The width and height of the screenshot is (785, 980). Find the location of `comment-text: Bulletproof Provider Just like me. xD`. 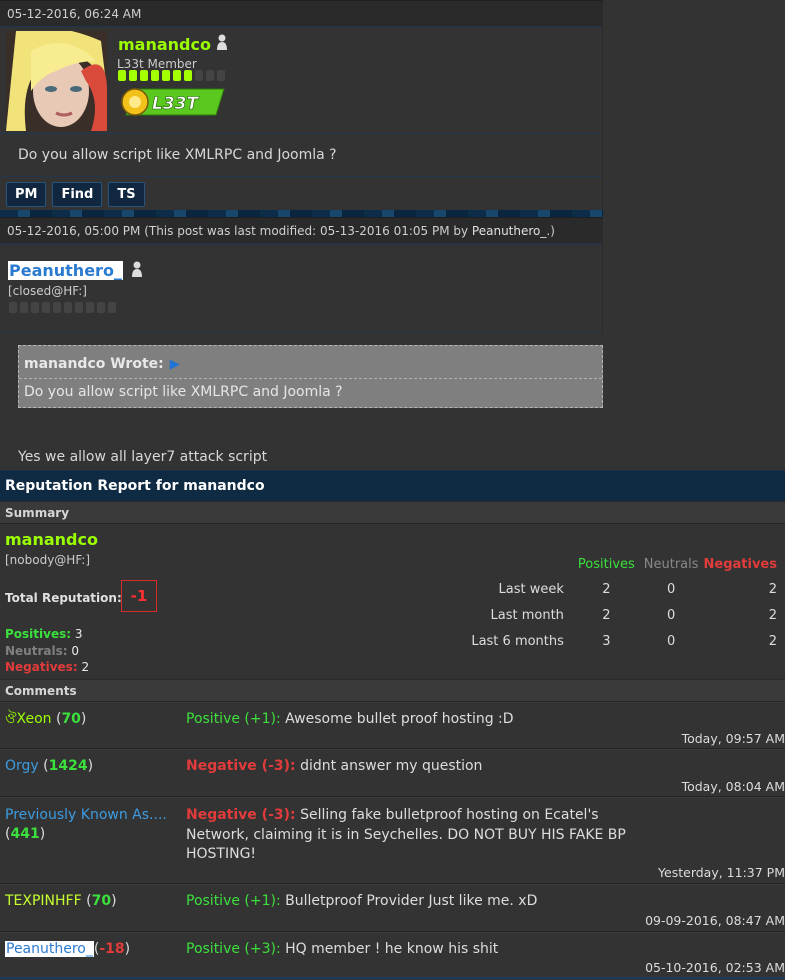

comment-text: Bulletproof Provider Just like me. xD is located at coordinates (411, 901).